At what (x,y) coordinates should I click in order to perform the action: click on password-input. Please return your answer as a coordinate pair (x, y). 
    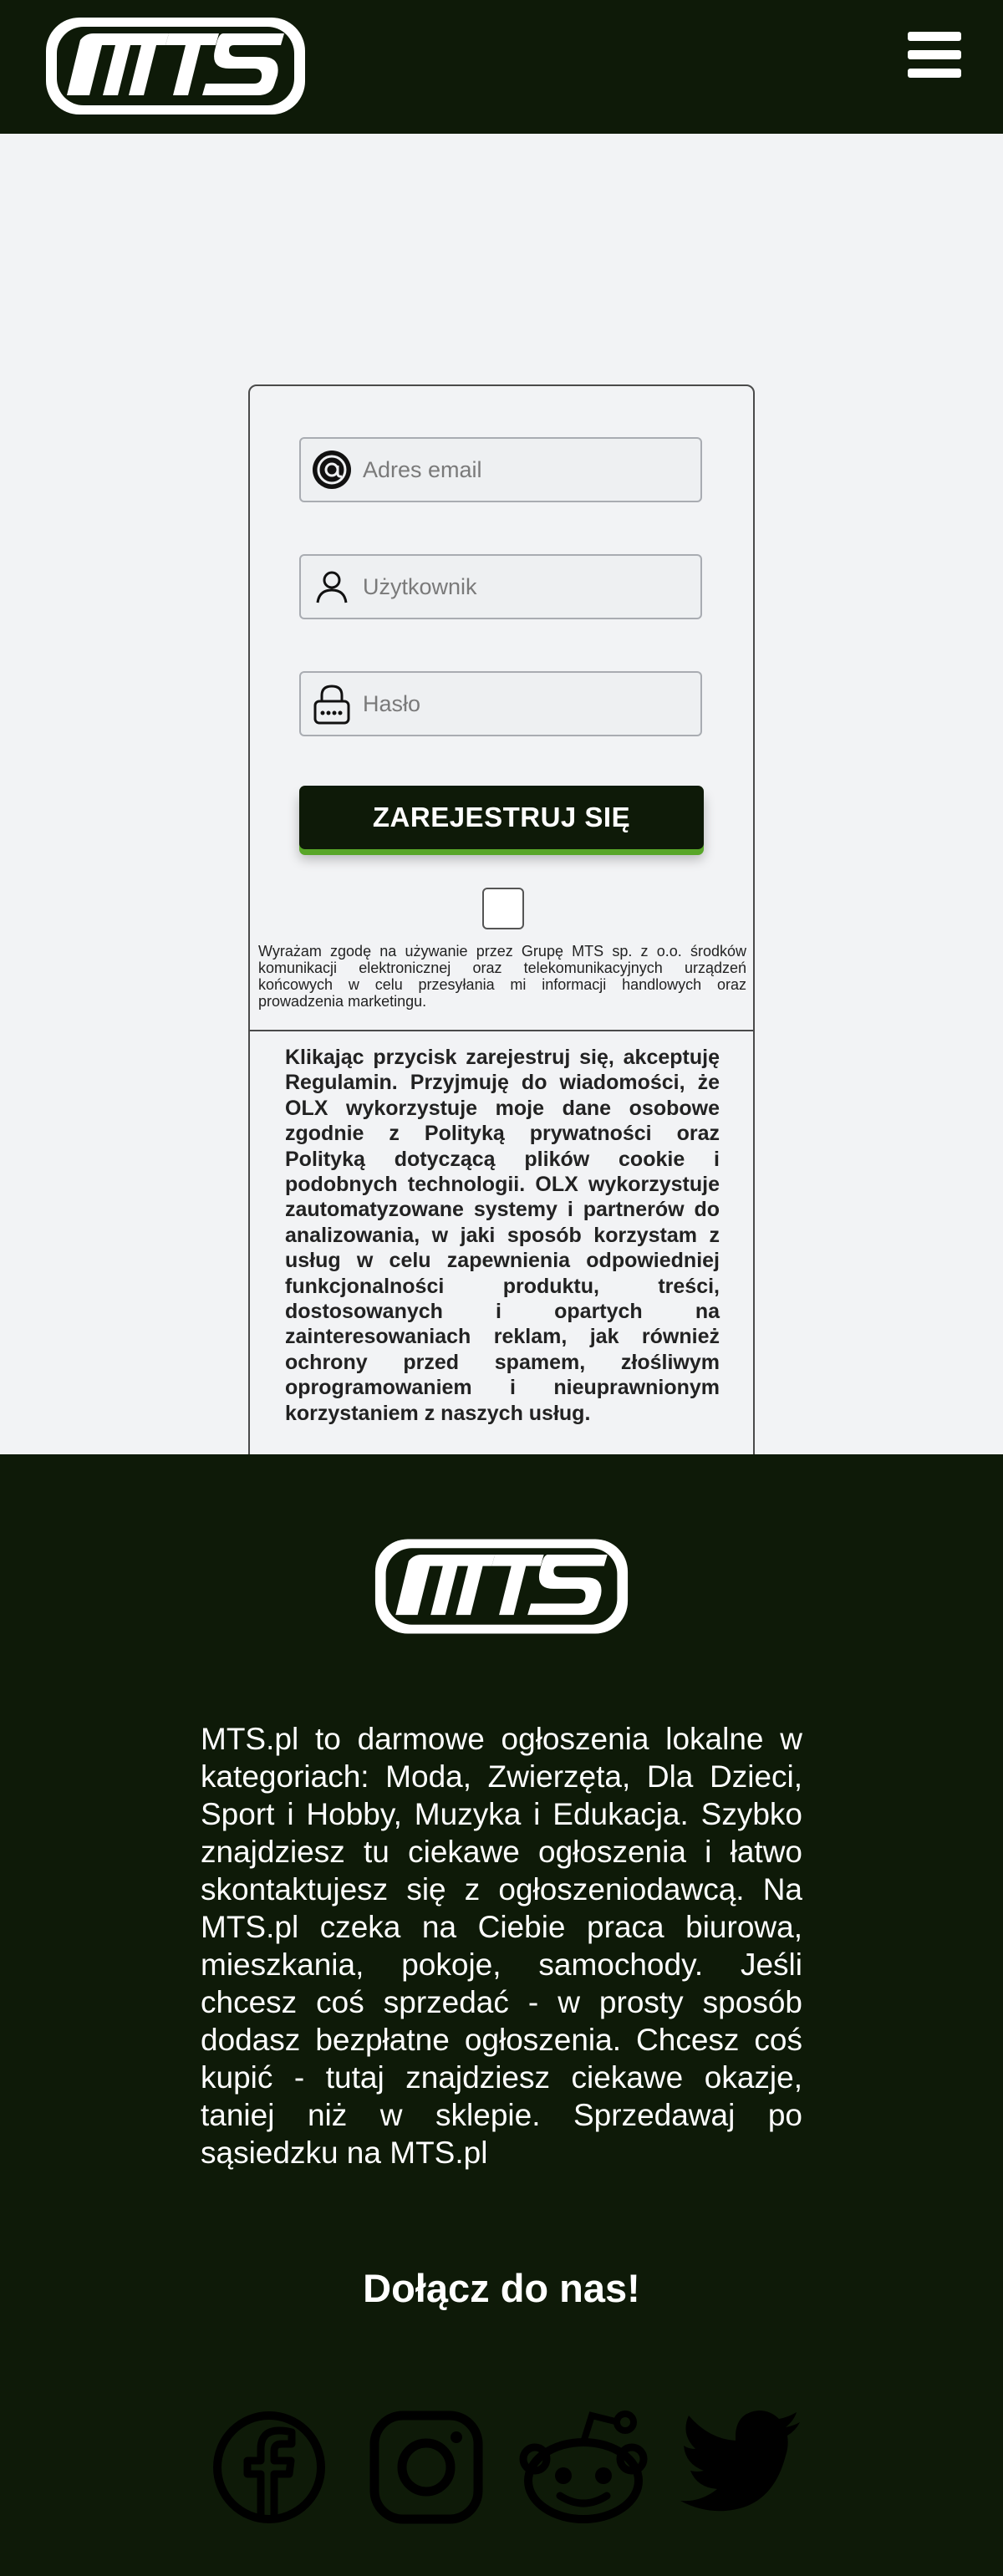
    Looking at the image, I should click on (528, 704).